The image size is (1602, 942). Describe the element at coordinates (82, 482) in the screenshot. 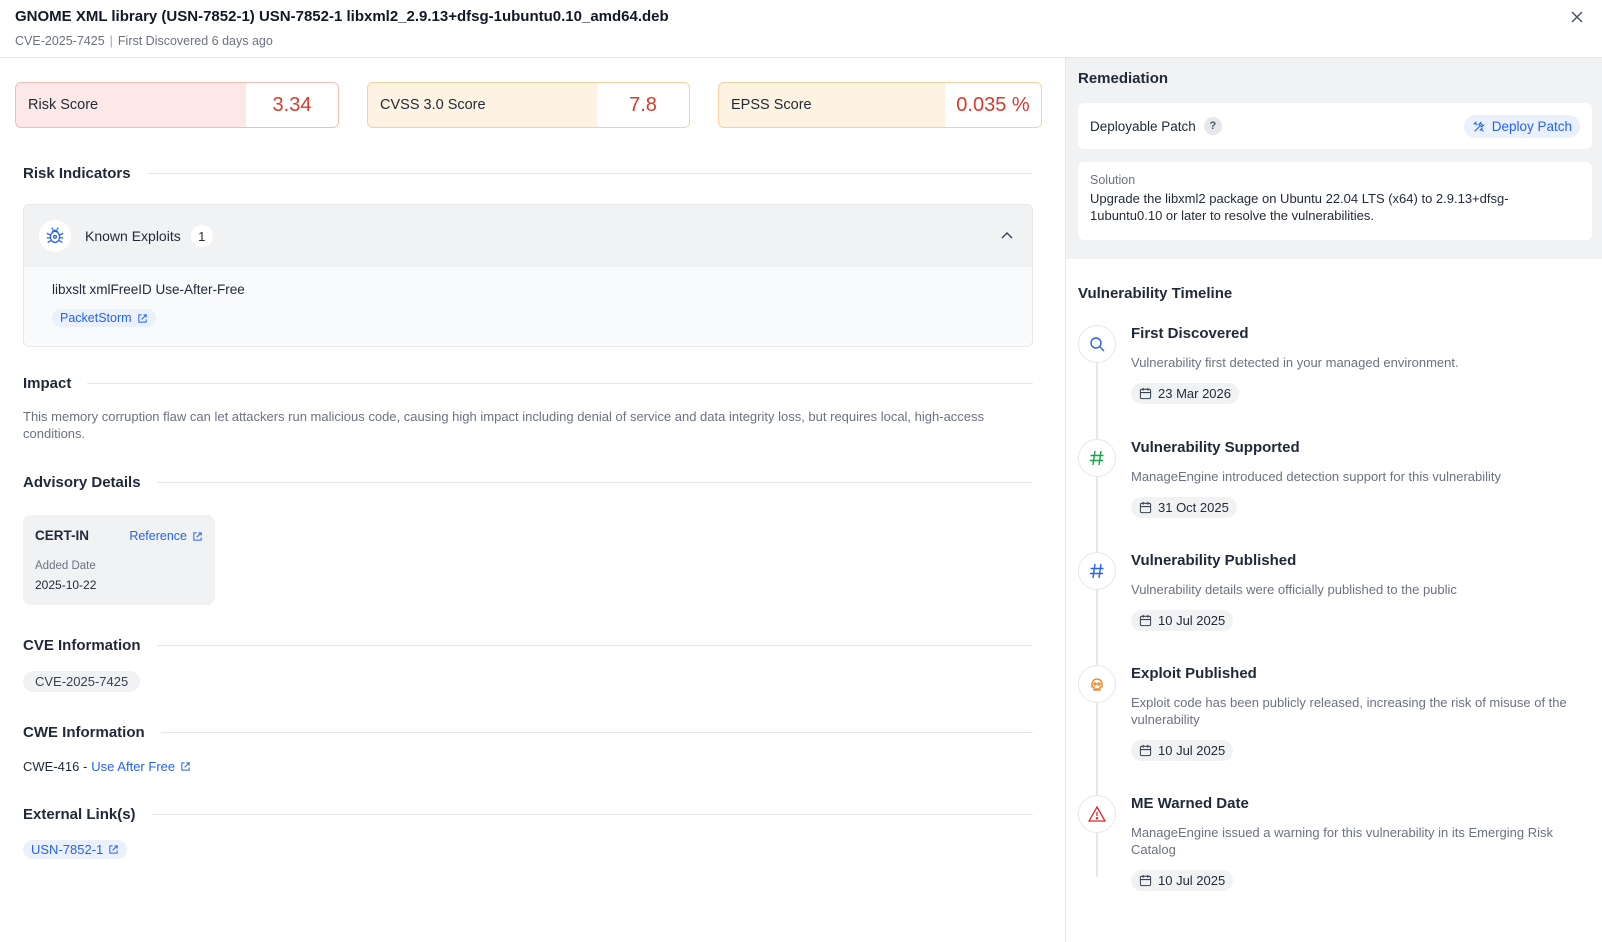

I see `advisory-title: Advisory Details` at that location.